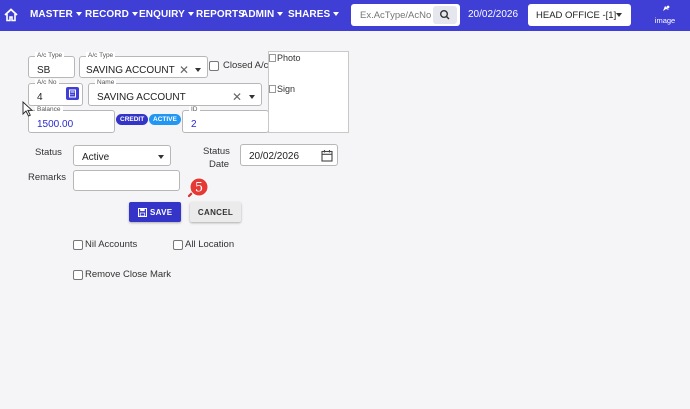 The height and width of the screenshot is (409, 690). Describe the element at coordinates (40, 97) in the screenshot. I see `acno-value: 4` at that location.